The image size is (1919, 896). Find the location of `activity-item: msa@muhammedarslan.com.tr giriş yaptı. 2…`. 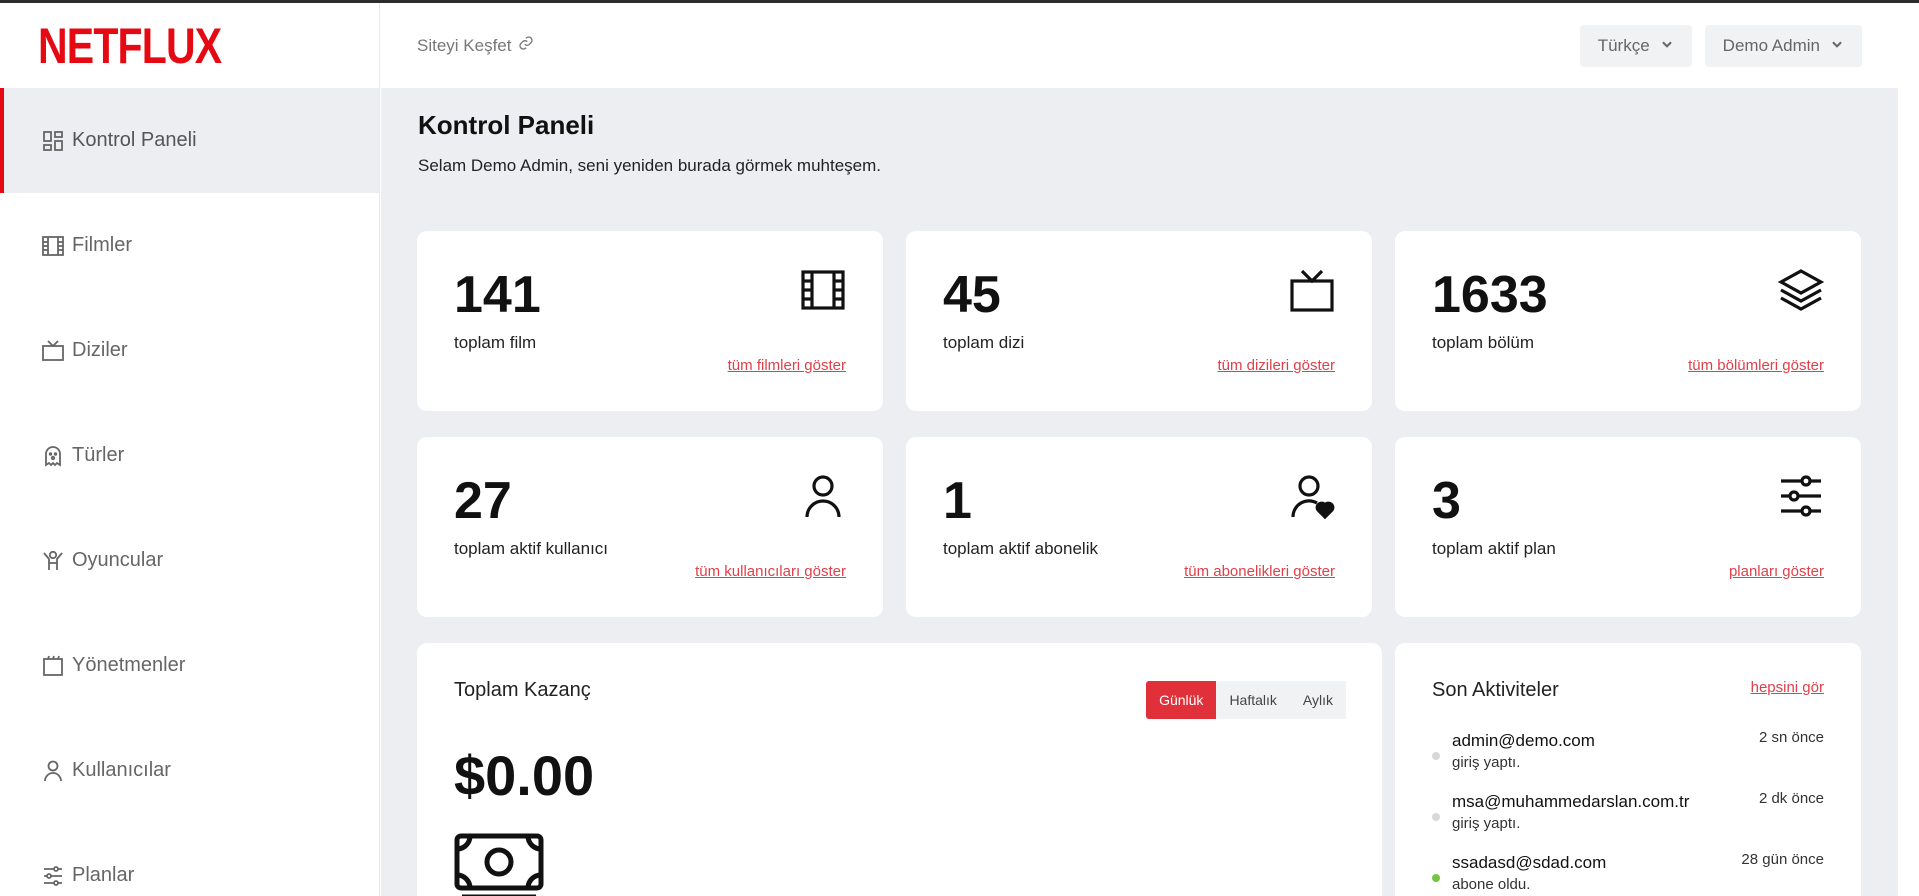

activity-item: msa@muhammedarslan.com.tr giriş yaptı. 2… is located at coordinates (1628, 820).